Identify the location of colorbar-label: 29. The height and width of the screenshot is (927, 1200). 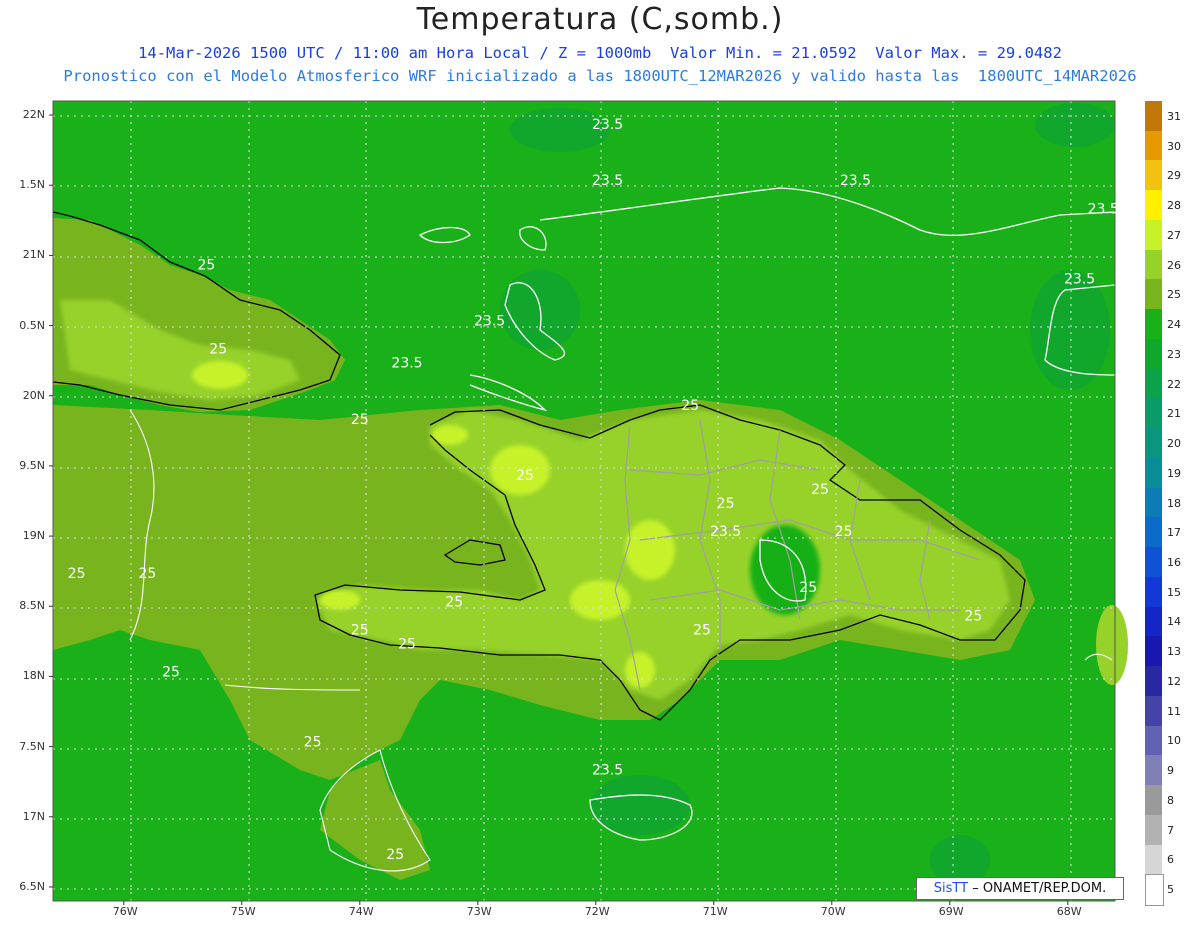
(1174, 176).